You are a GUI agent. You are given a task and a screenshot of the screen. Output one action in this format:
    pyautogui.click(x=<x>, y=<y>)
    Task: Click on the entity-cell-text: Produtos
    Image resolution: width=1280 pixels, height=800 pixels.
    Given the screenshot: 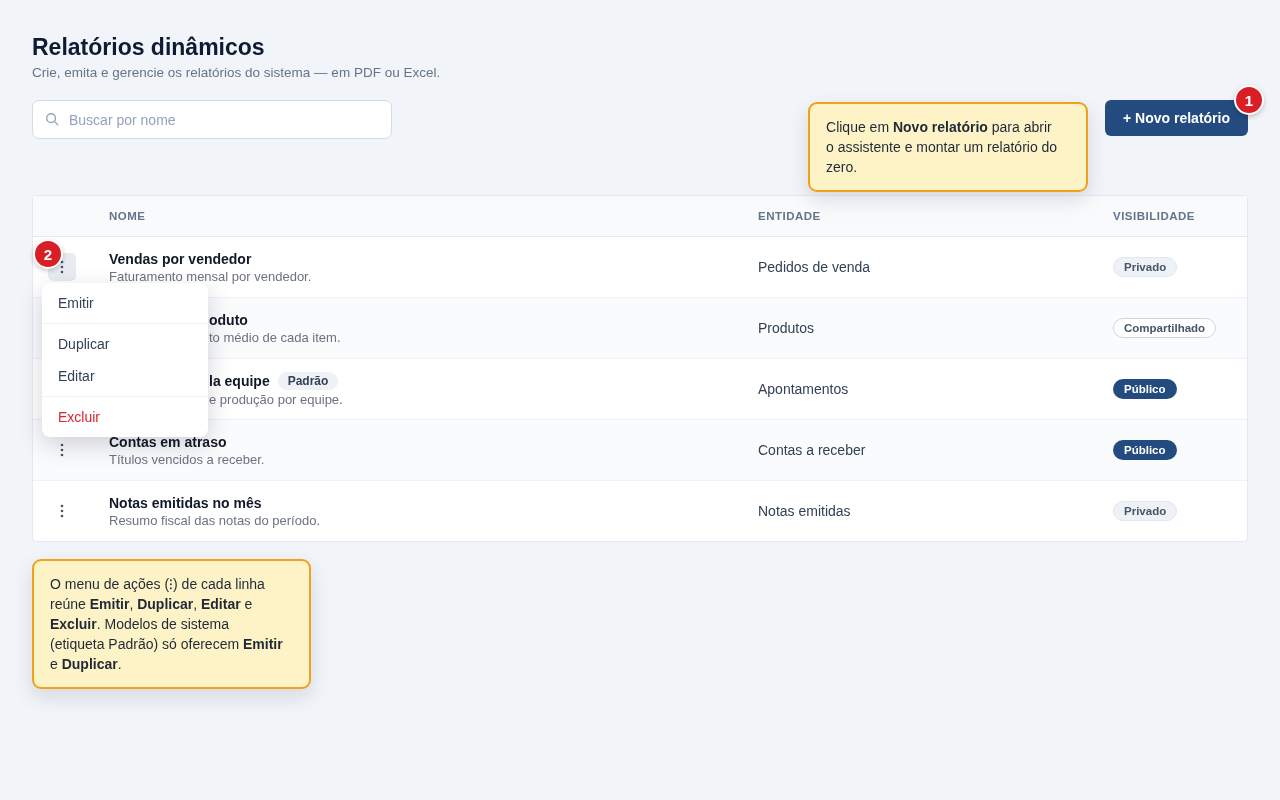 What is the action you would take?
    pyautogui.click(x=787, y=328)
    